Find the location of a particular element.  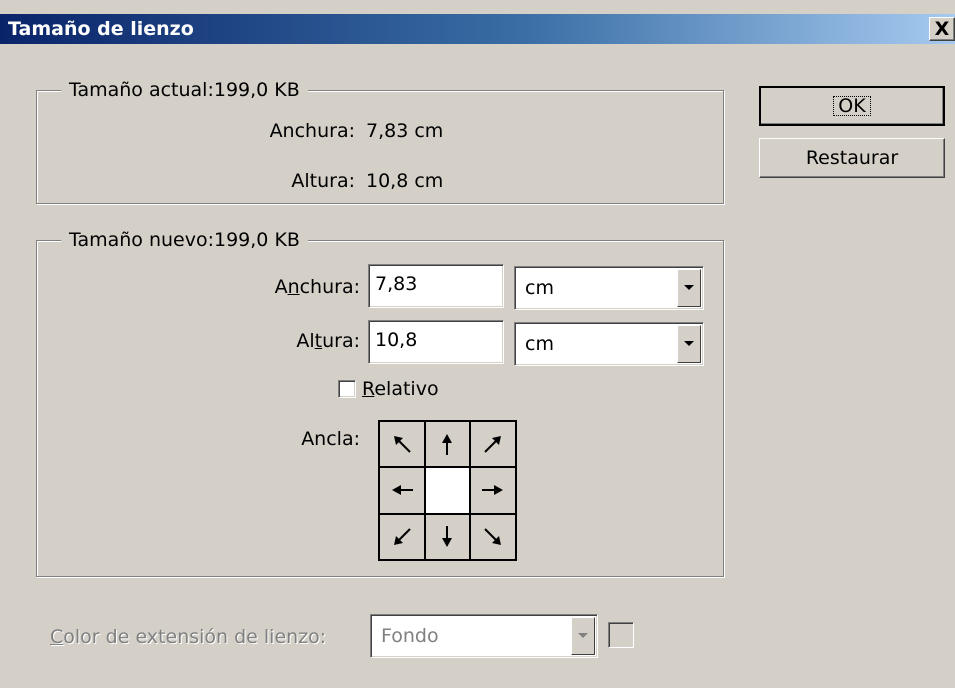

arrow-sw-icon is located at coordinates (402, 536).